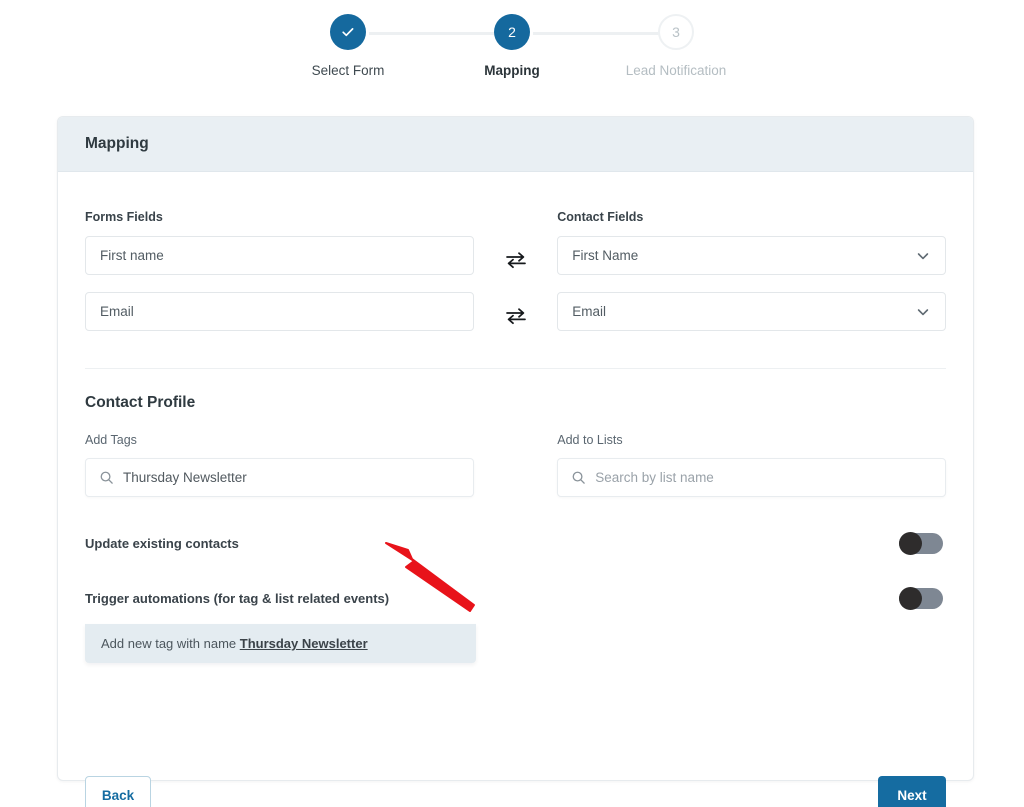  I want to click on add-tags-column: Add Tags Thursday Newsletter, so click(279, 465).